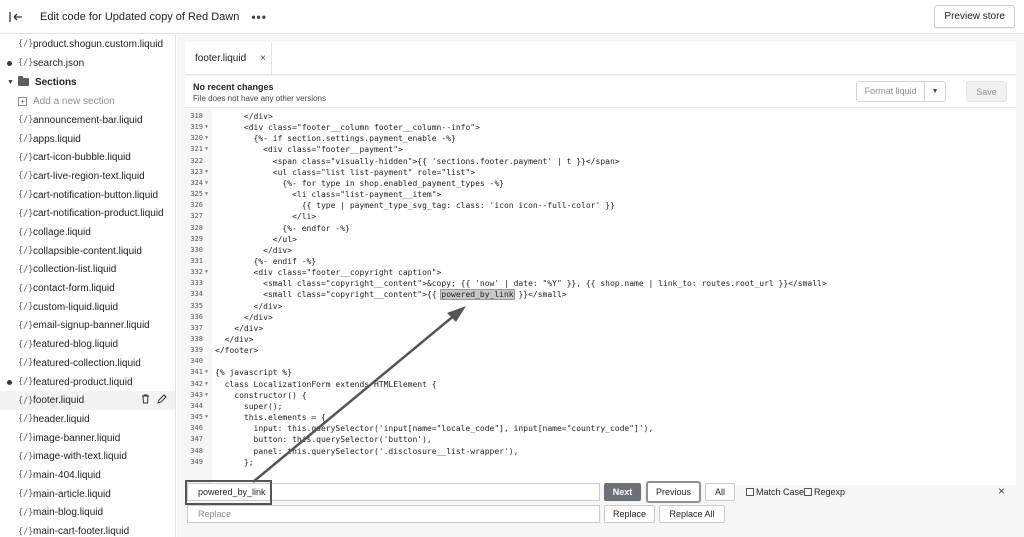  Describe the element at coordinates (162, 399) in the screenshot. I see `pencil-icon` at that location.